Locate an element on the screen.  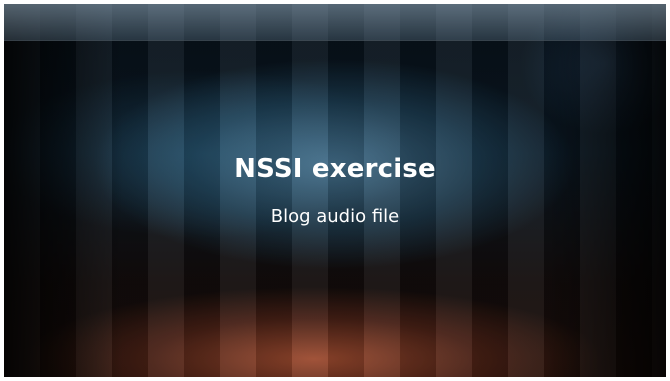
top-band is located at coordinates (335, 22).